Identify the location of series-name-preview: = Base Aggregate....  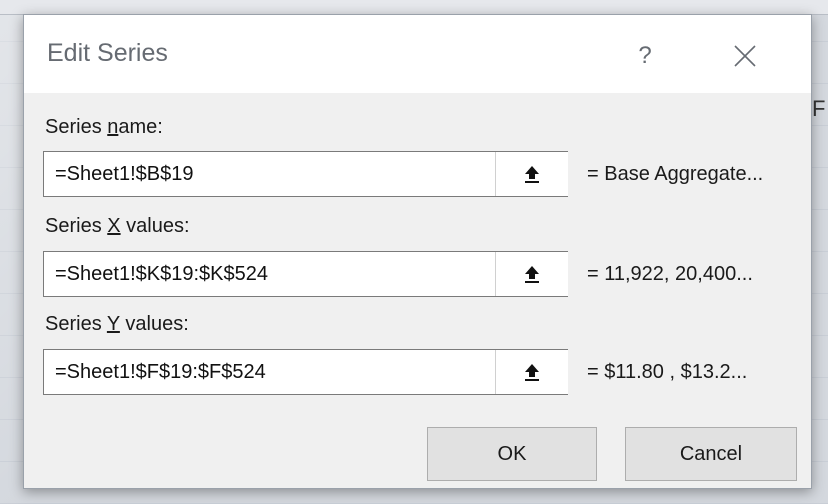
(675, 174).